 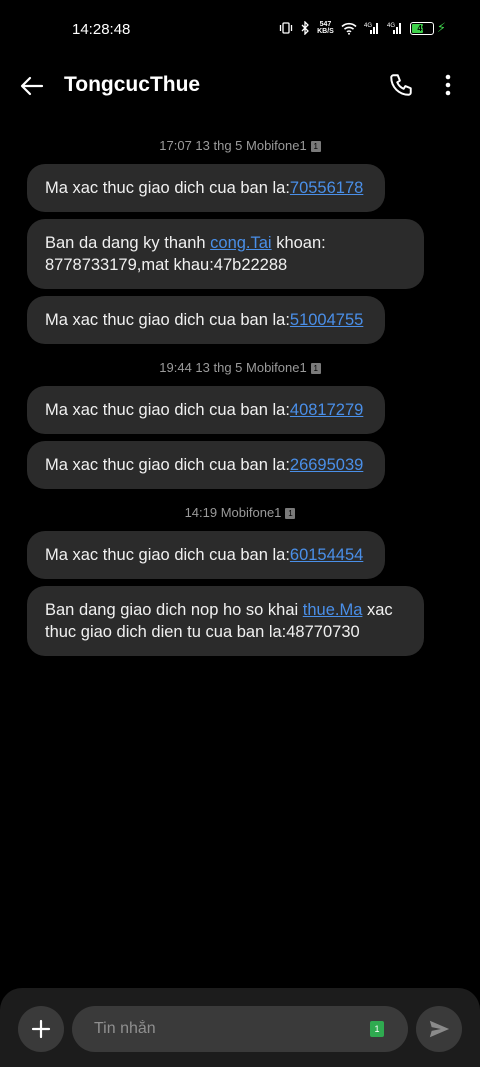 What do you see at coordinates (326, 188) in the screenshot?
I see `message-link: 70556178` at bounding box center [326, 188].